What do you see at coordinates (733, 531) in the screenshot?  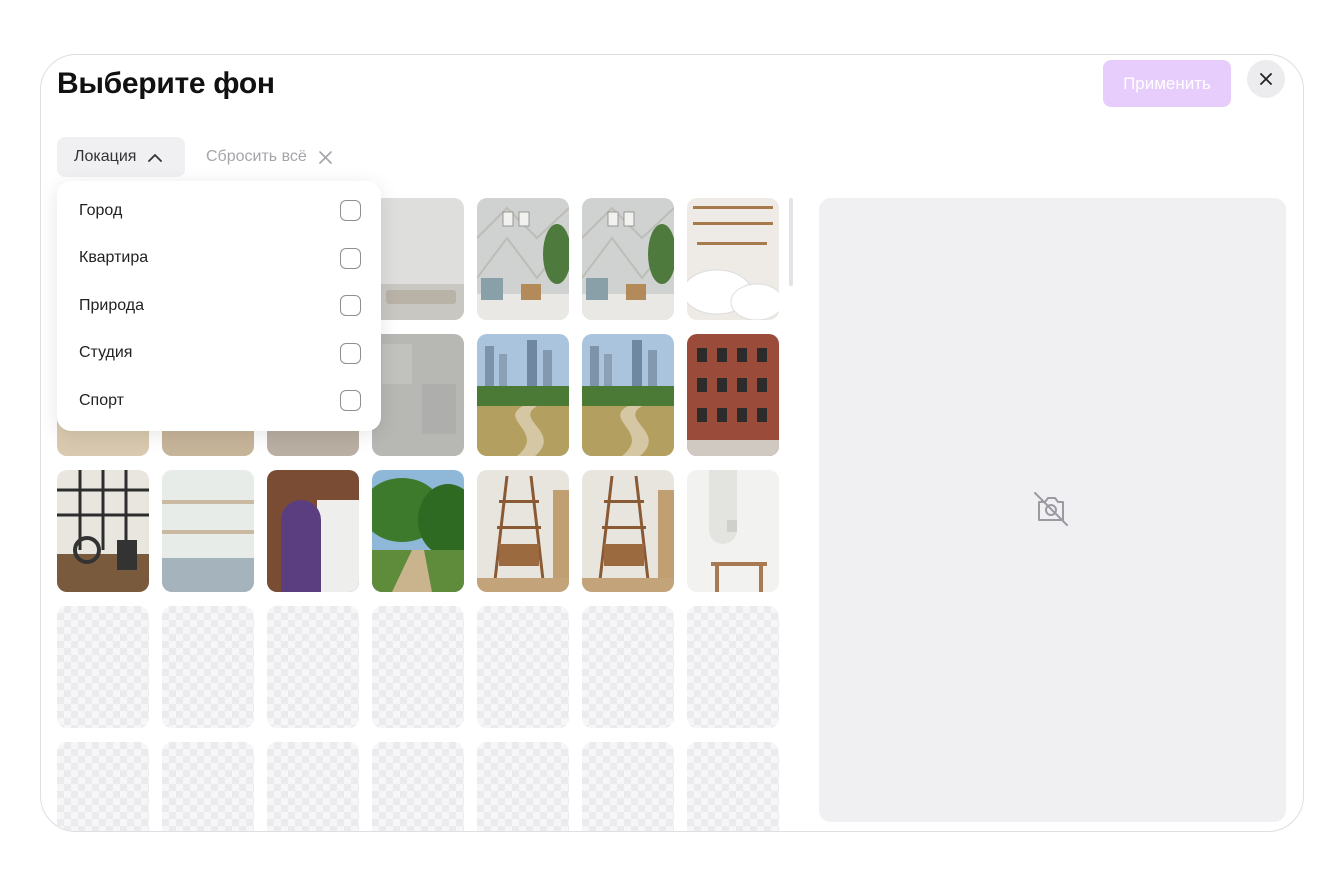 I see `background-thumbnail-white-interior` at bounding box center [733, 531].